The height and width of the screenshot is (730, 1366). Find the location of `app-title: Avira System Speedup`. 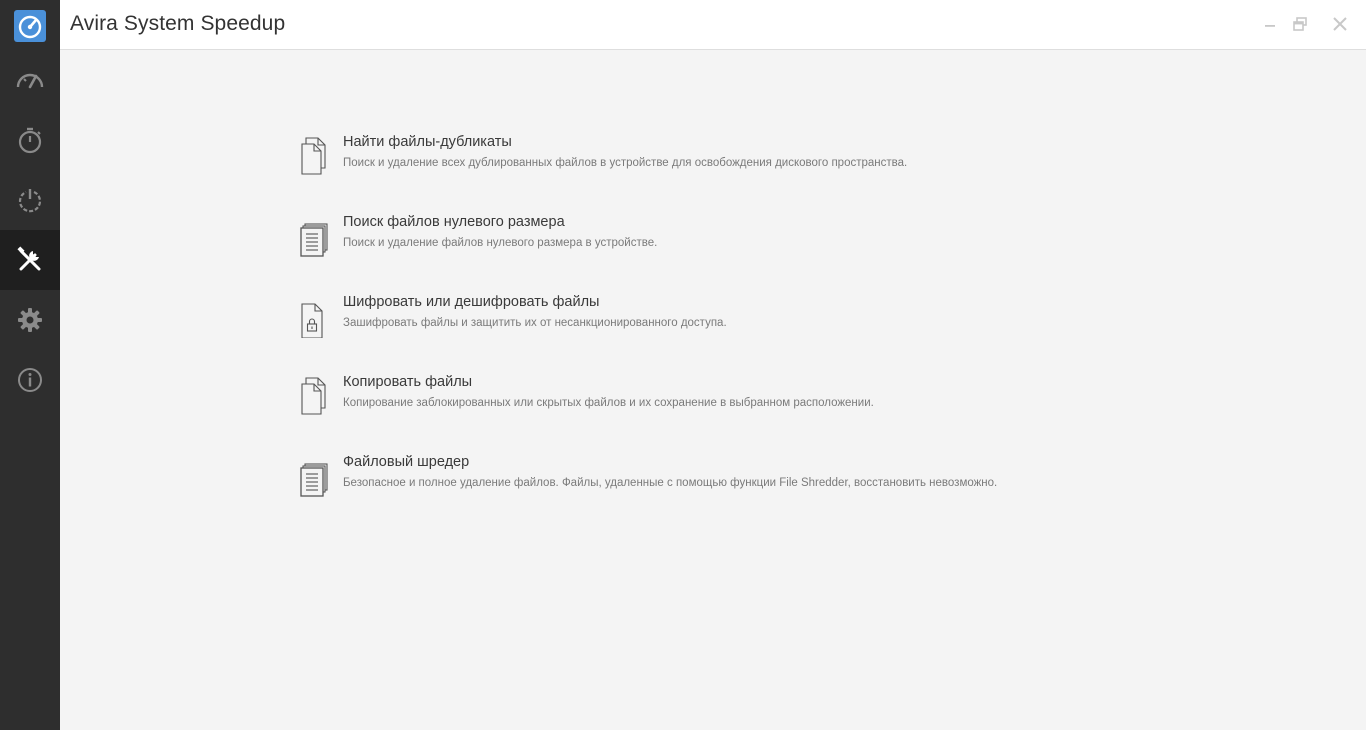

app-title: Avira System Speedup is located at coordinates (178, 23).